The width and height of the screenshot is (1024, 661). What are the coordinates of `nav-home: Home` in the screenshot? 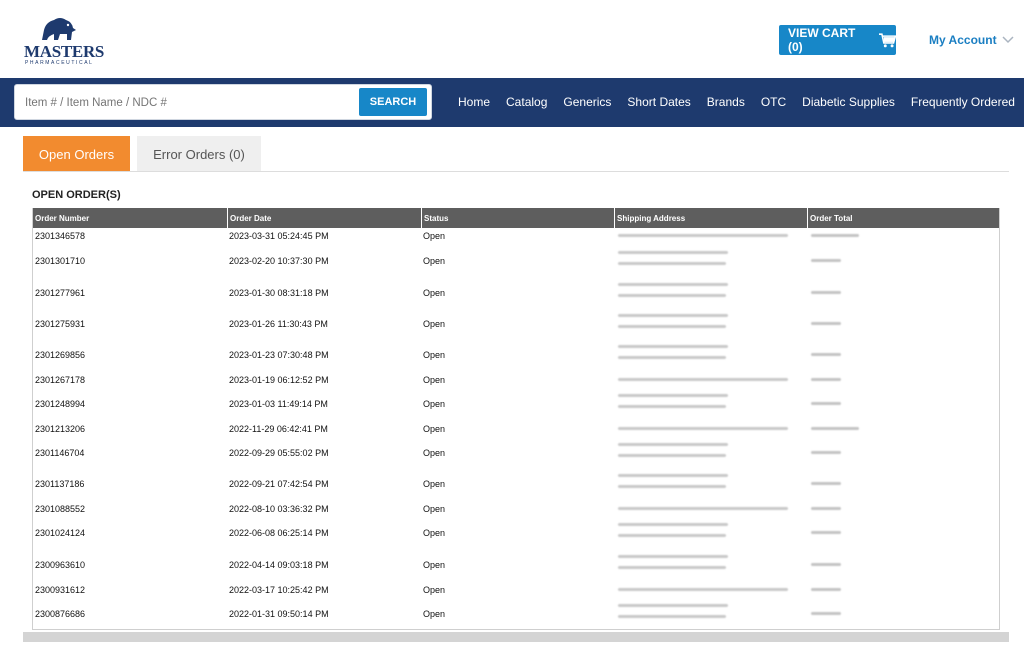 It's located at (474, 102).